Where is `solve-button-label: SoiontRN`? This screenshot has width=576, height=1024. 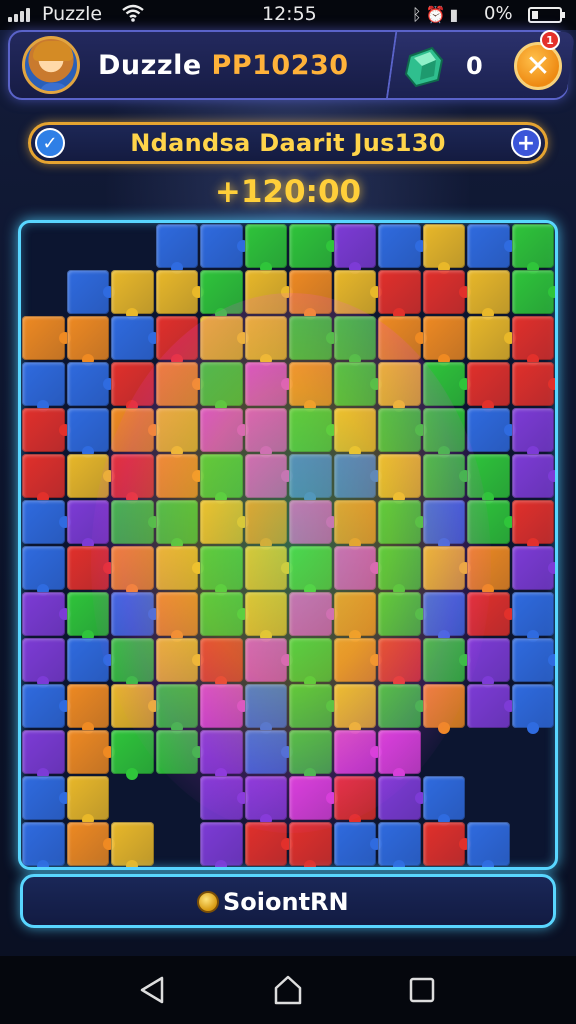 solve-button-label: SoiontRN is located at coordinates (286, 902).